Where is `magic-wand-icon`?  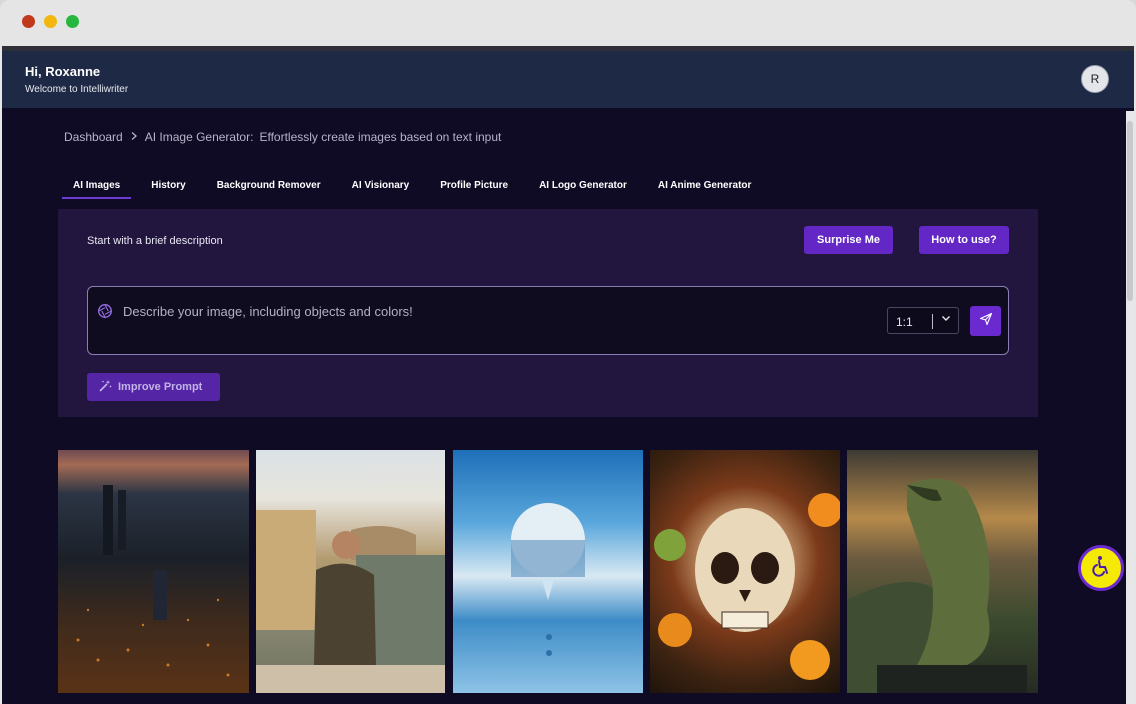 magic-wand-icon is located at coordinates (105, 387).